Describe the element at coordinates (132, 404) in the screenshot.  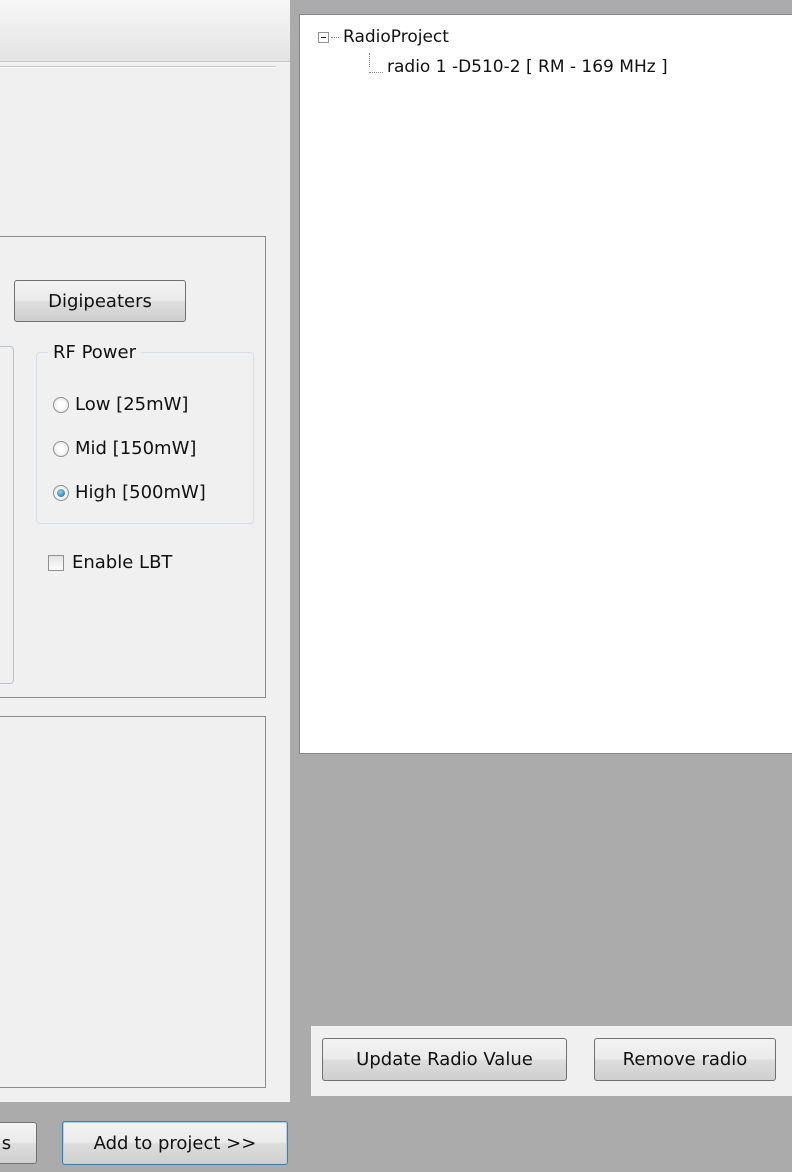
I see `rf-power-low-label: Low [25mW]` at that location.